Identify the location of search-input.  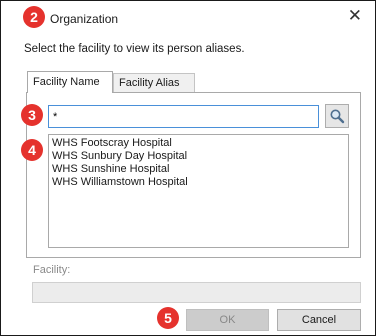
(183, 116).